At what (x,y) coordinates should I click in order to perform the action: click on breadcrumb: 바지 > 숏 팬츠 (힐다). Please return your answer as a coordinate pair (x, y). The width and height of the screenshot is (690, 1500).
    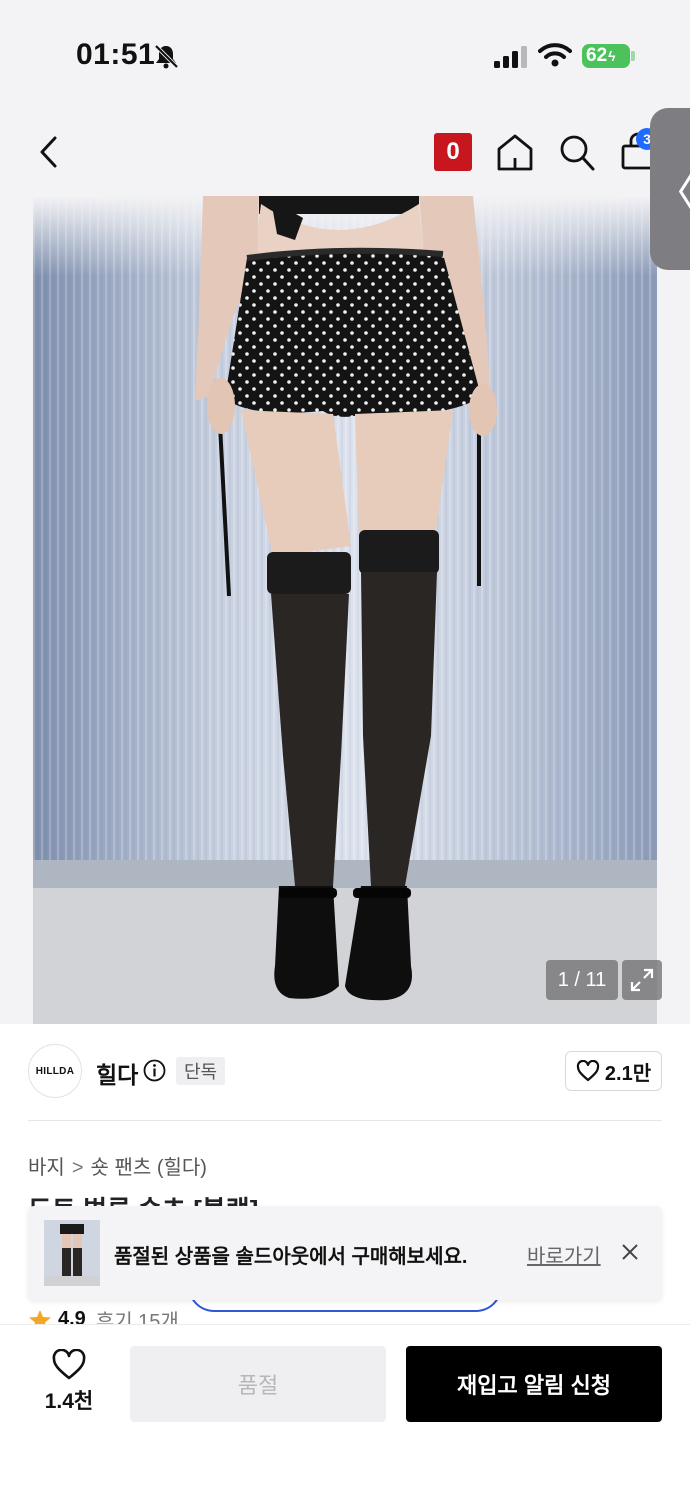
    Looking at the image, I should click on (117, 1165).